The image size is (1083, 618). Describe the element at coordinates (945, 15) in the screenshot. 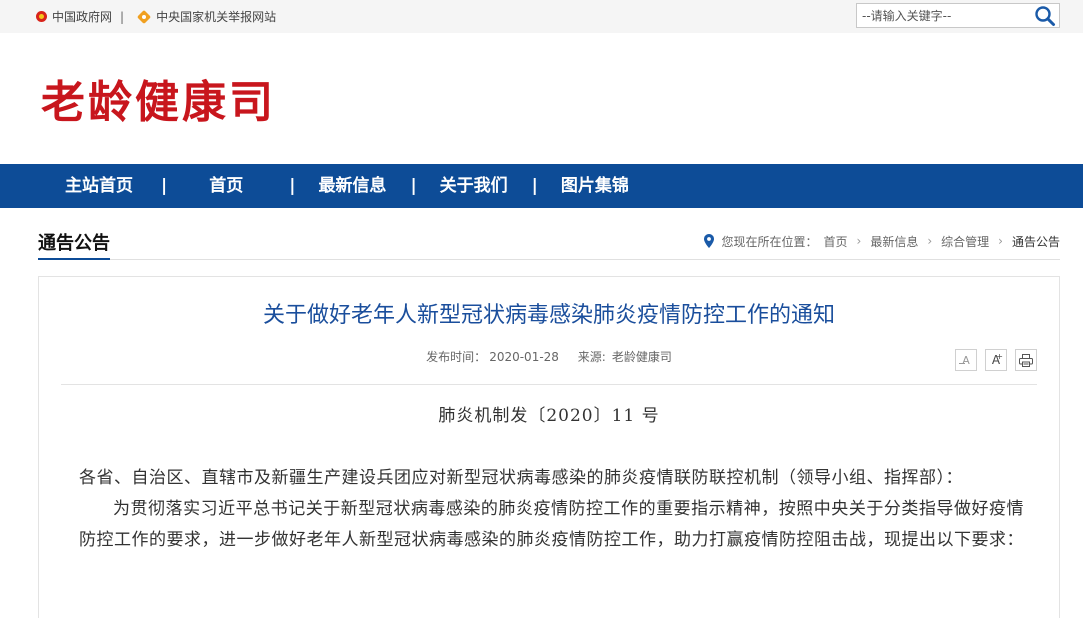

I see `search-input` at that location.